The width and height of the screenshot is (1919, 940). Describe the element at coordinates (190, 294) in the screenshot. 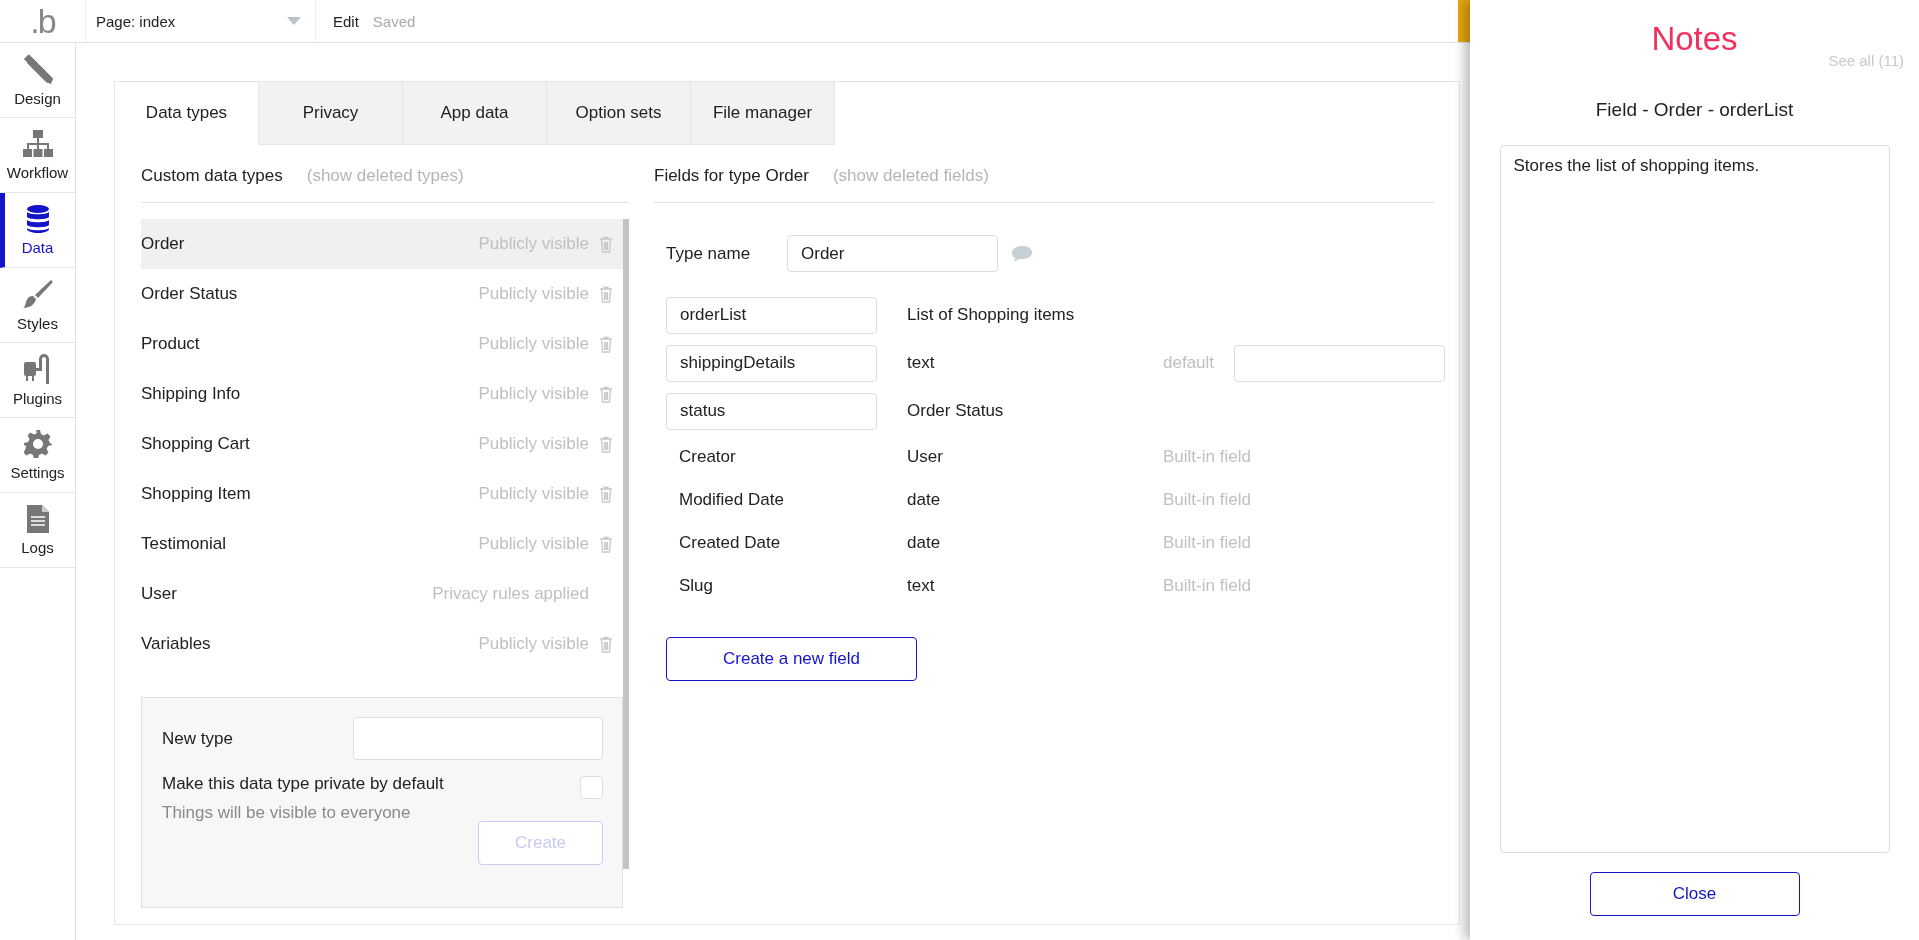

I see `type-name: Order Status` at that location.